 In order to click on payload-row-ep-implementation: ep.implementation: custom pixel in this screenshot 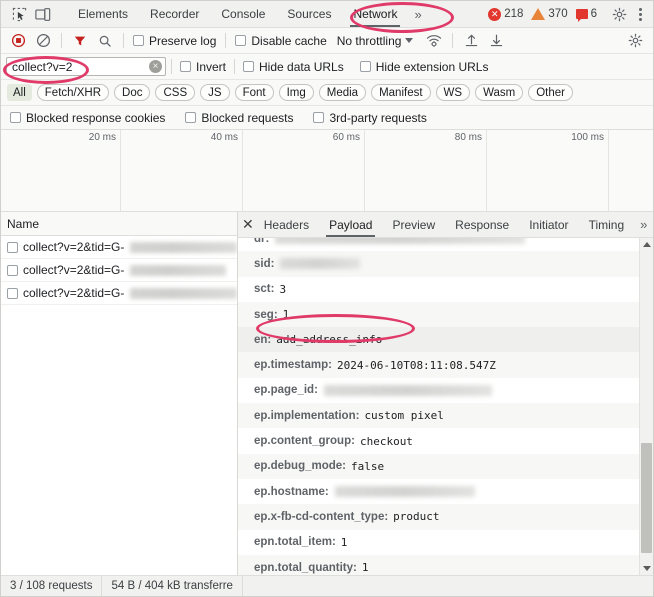, I will do `click(438, 416)`.